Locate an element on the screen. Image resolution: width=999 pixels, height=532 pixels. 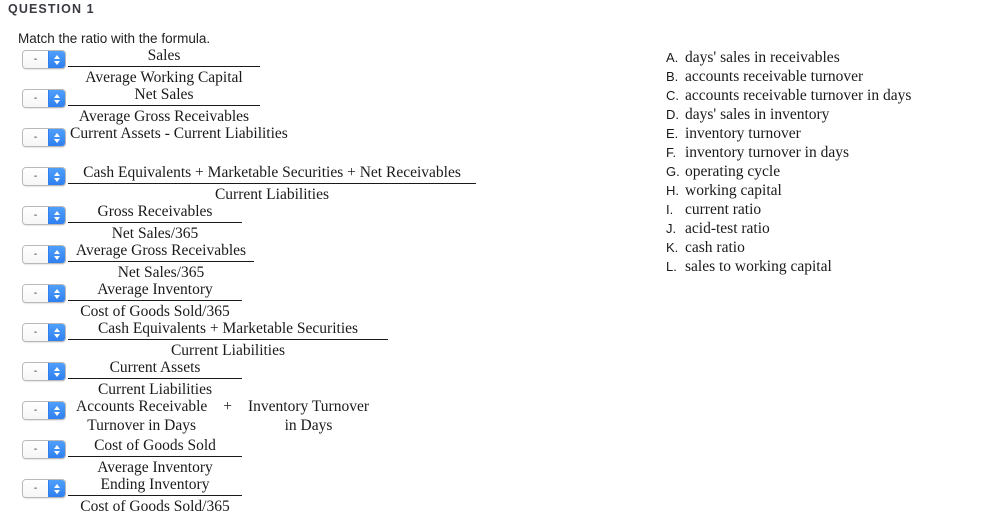
answer-choice-item: D. days' sales in inventory is located at coordinates (816, 114).